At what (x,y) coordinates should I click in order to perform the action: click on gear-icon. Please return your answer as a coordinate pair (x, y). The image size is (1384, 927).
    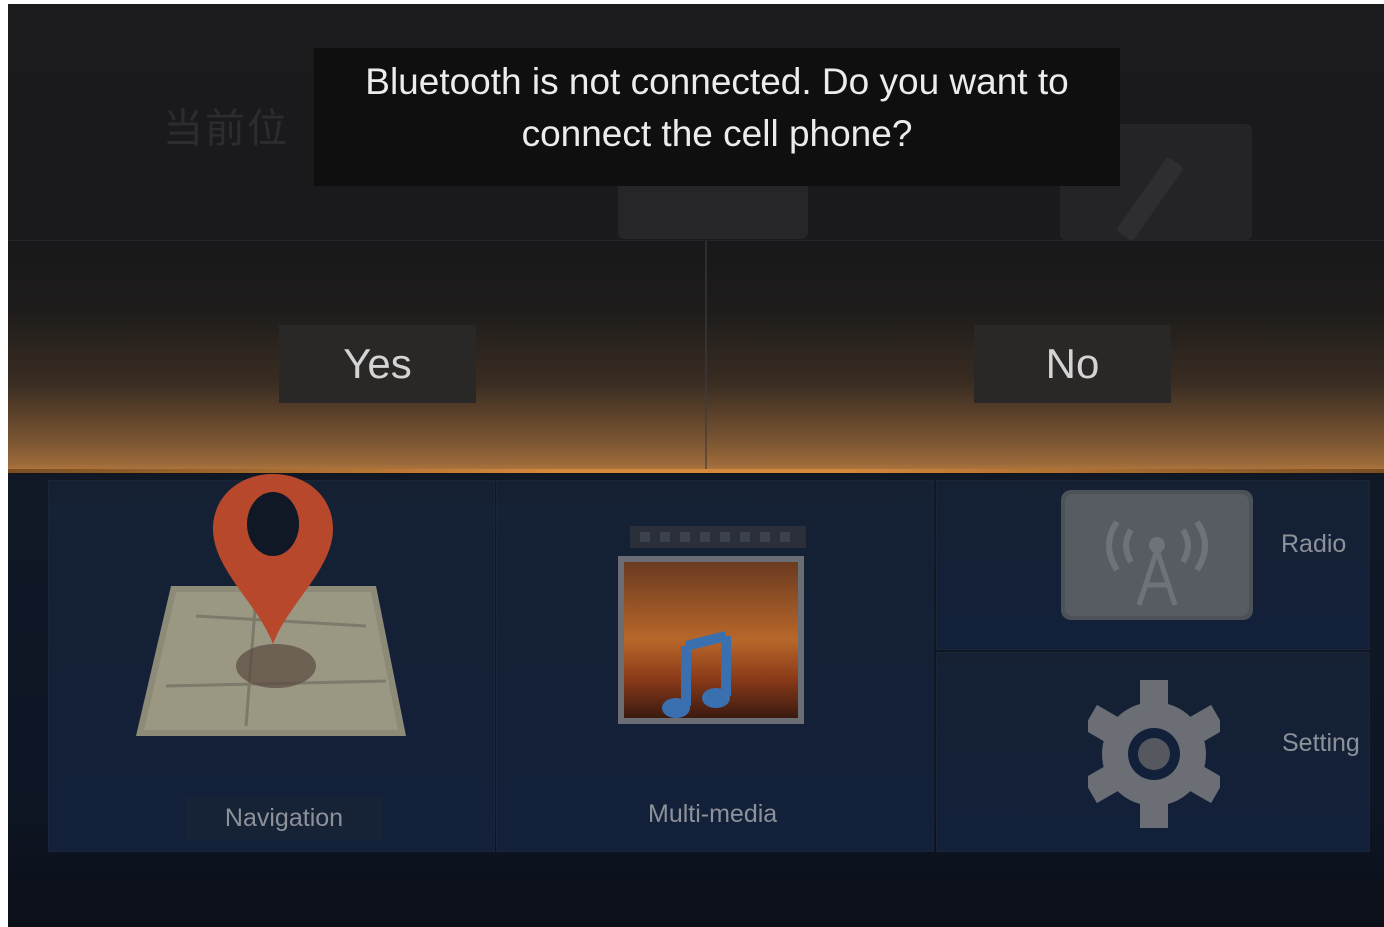
    Looking at the image, I should click on (1154, 754).